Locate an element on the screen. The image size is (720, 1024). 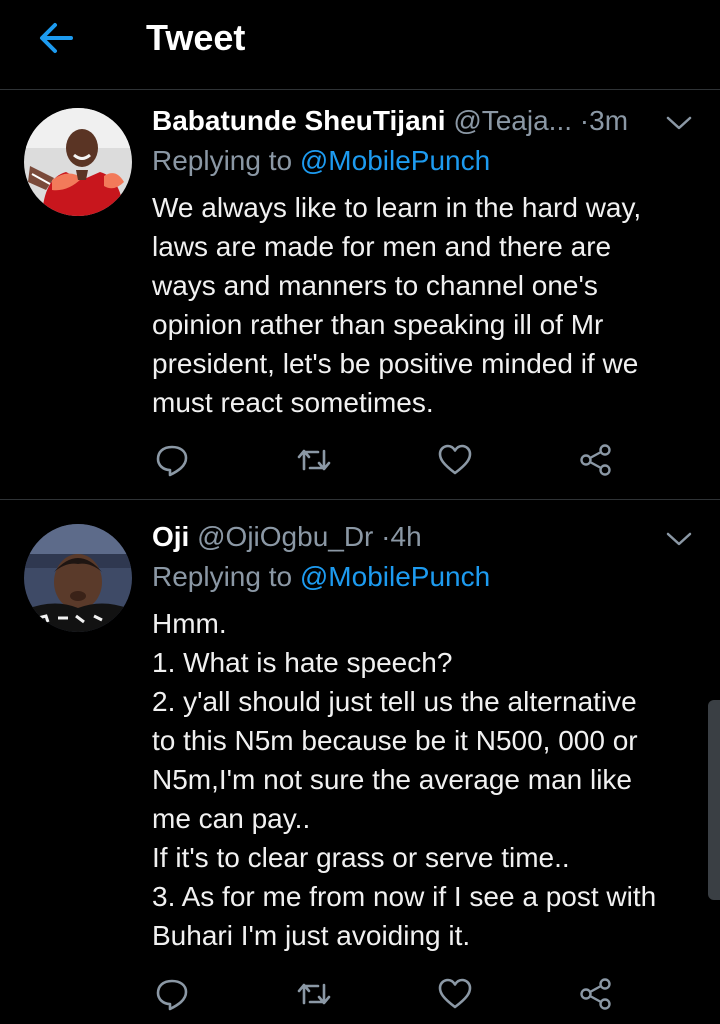
tweet-text-line: 1. What is hate speech? is located at coordinates (302, 662).